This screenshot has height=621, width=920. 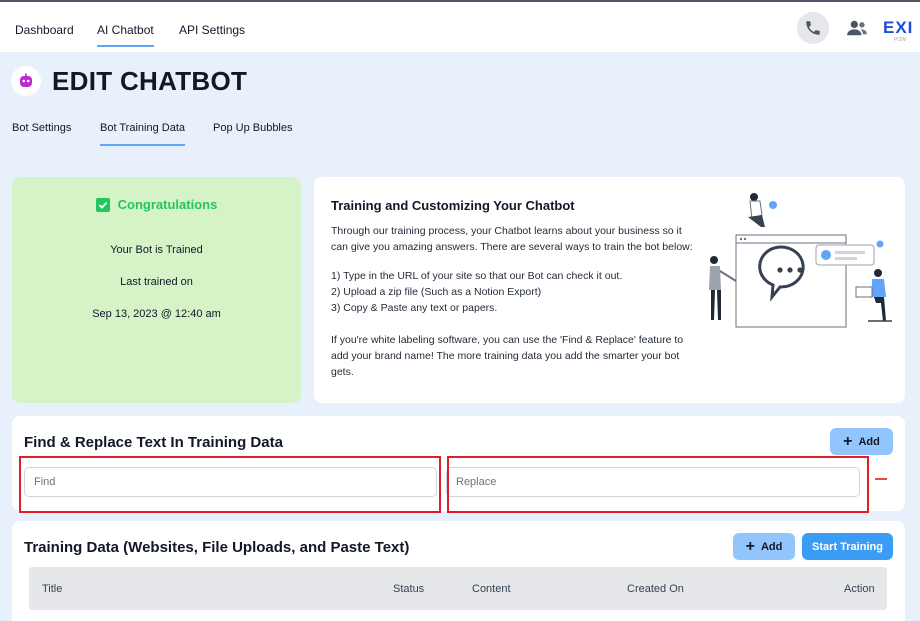 I want to click on last-trained-label: Last trained on, so click(x=156, y=282).